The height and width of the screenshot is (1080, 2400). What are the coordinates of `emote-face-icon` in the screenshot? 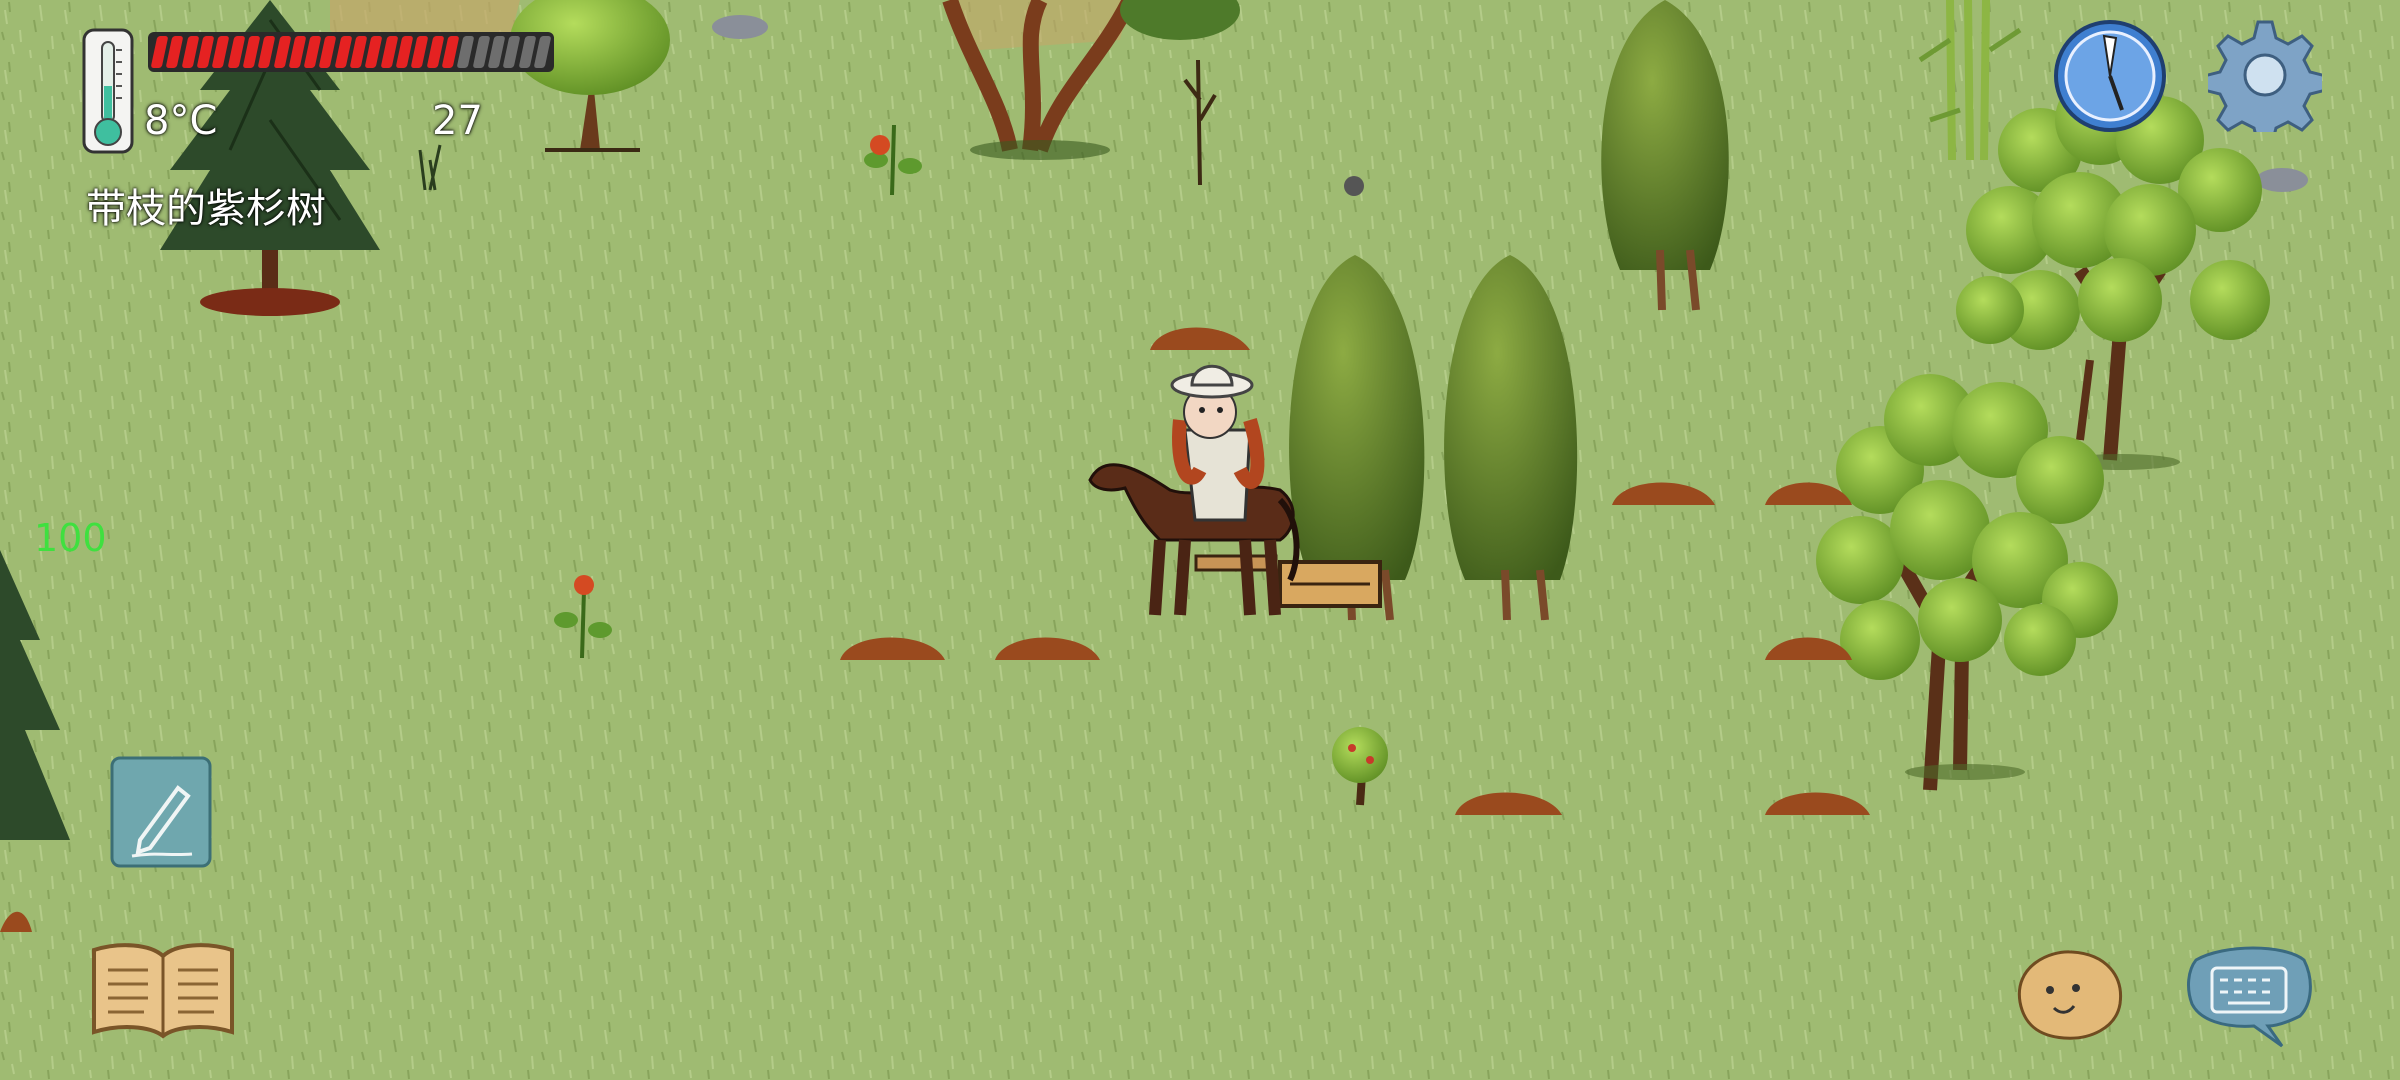 It's located at (2068, 994).